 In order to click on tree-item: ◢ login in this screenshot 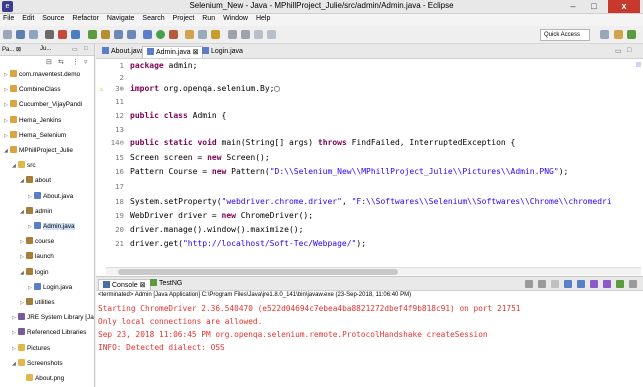, I will do `click(34, 272)`.